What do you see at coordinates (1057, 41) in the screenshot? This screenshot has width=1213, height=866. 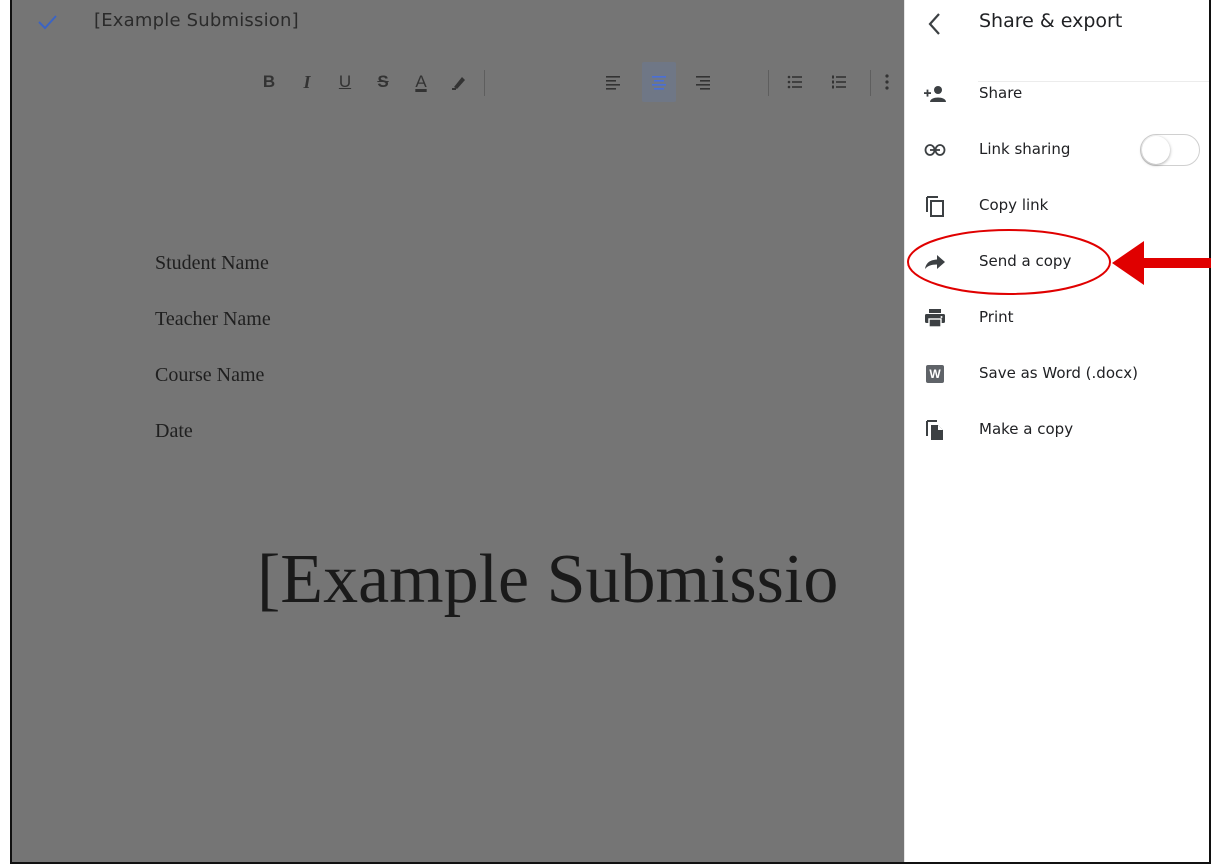 I see `panel-header: Share & export` at bounding box center [1057, 41].